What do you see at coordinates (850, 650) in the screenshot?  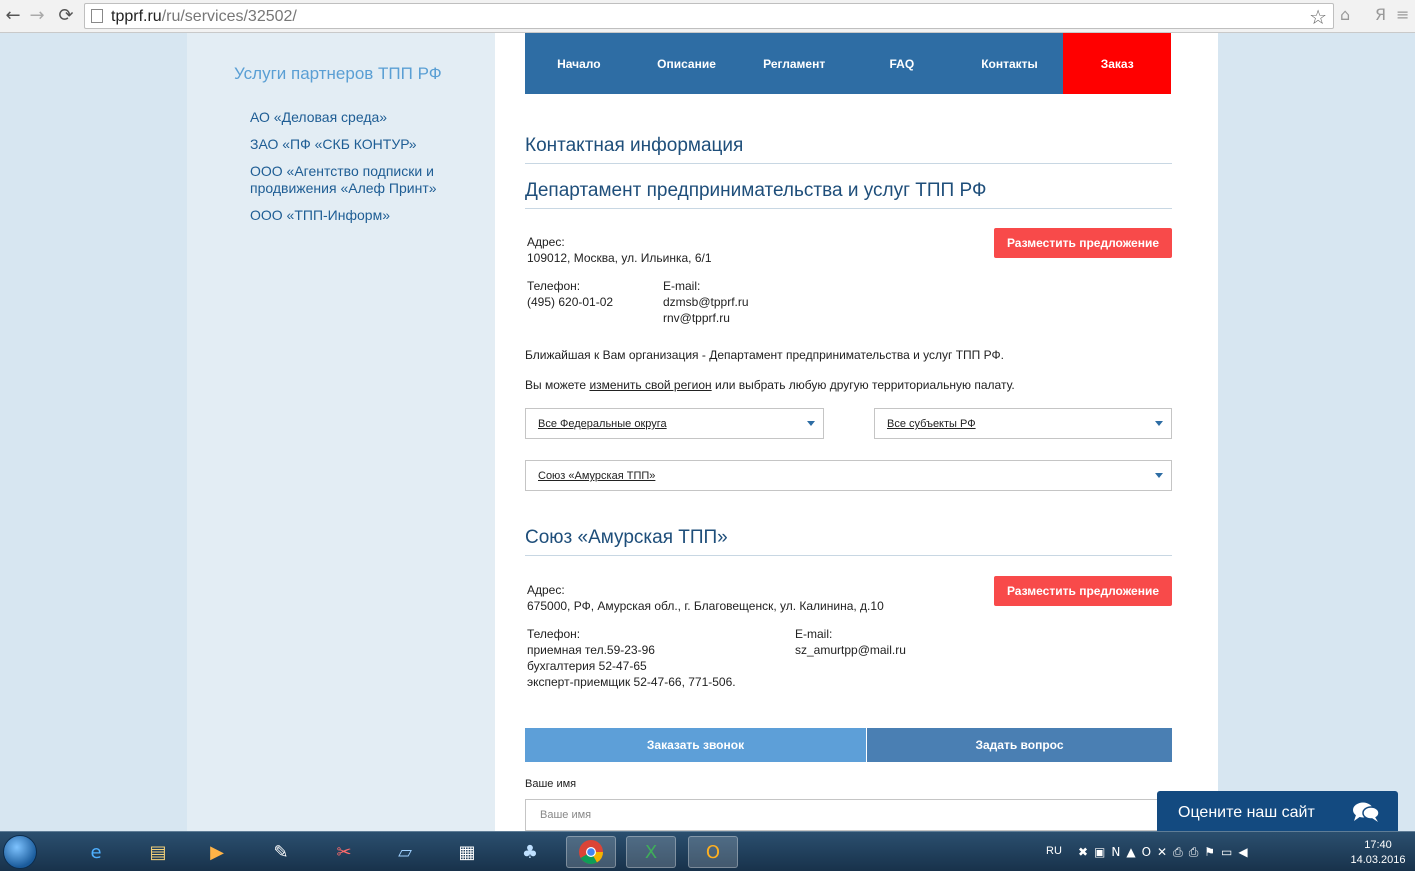 I see `email-link: sz_amurtpp@mail.ru` at bounding box center [850, 650].